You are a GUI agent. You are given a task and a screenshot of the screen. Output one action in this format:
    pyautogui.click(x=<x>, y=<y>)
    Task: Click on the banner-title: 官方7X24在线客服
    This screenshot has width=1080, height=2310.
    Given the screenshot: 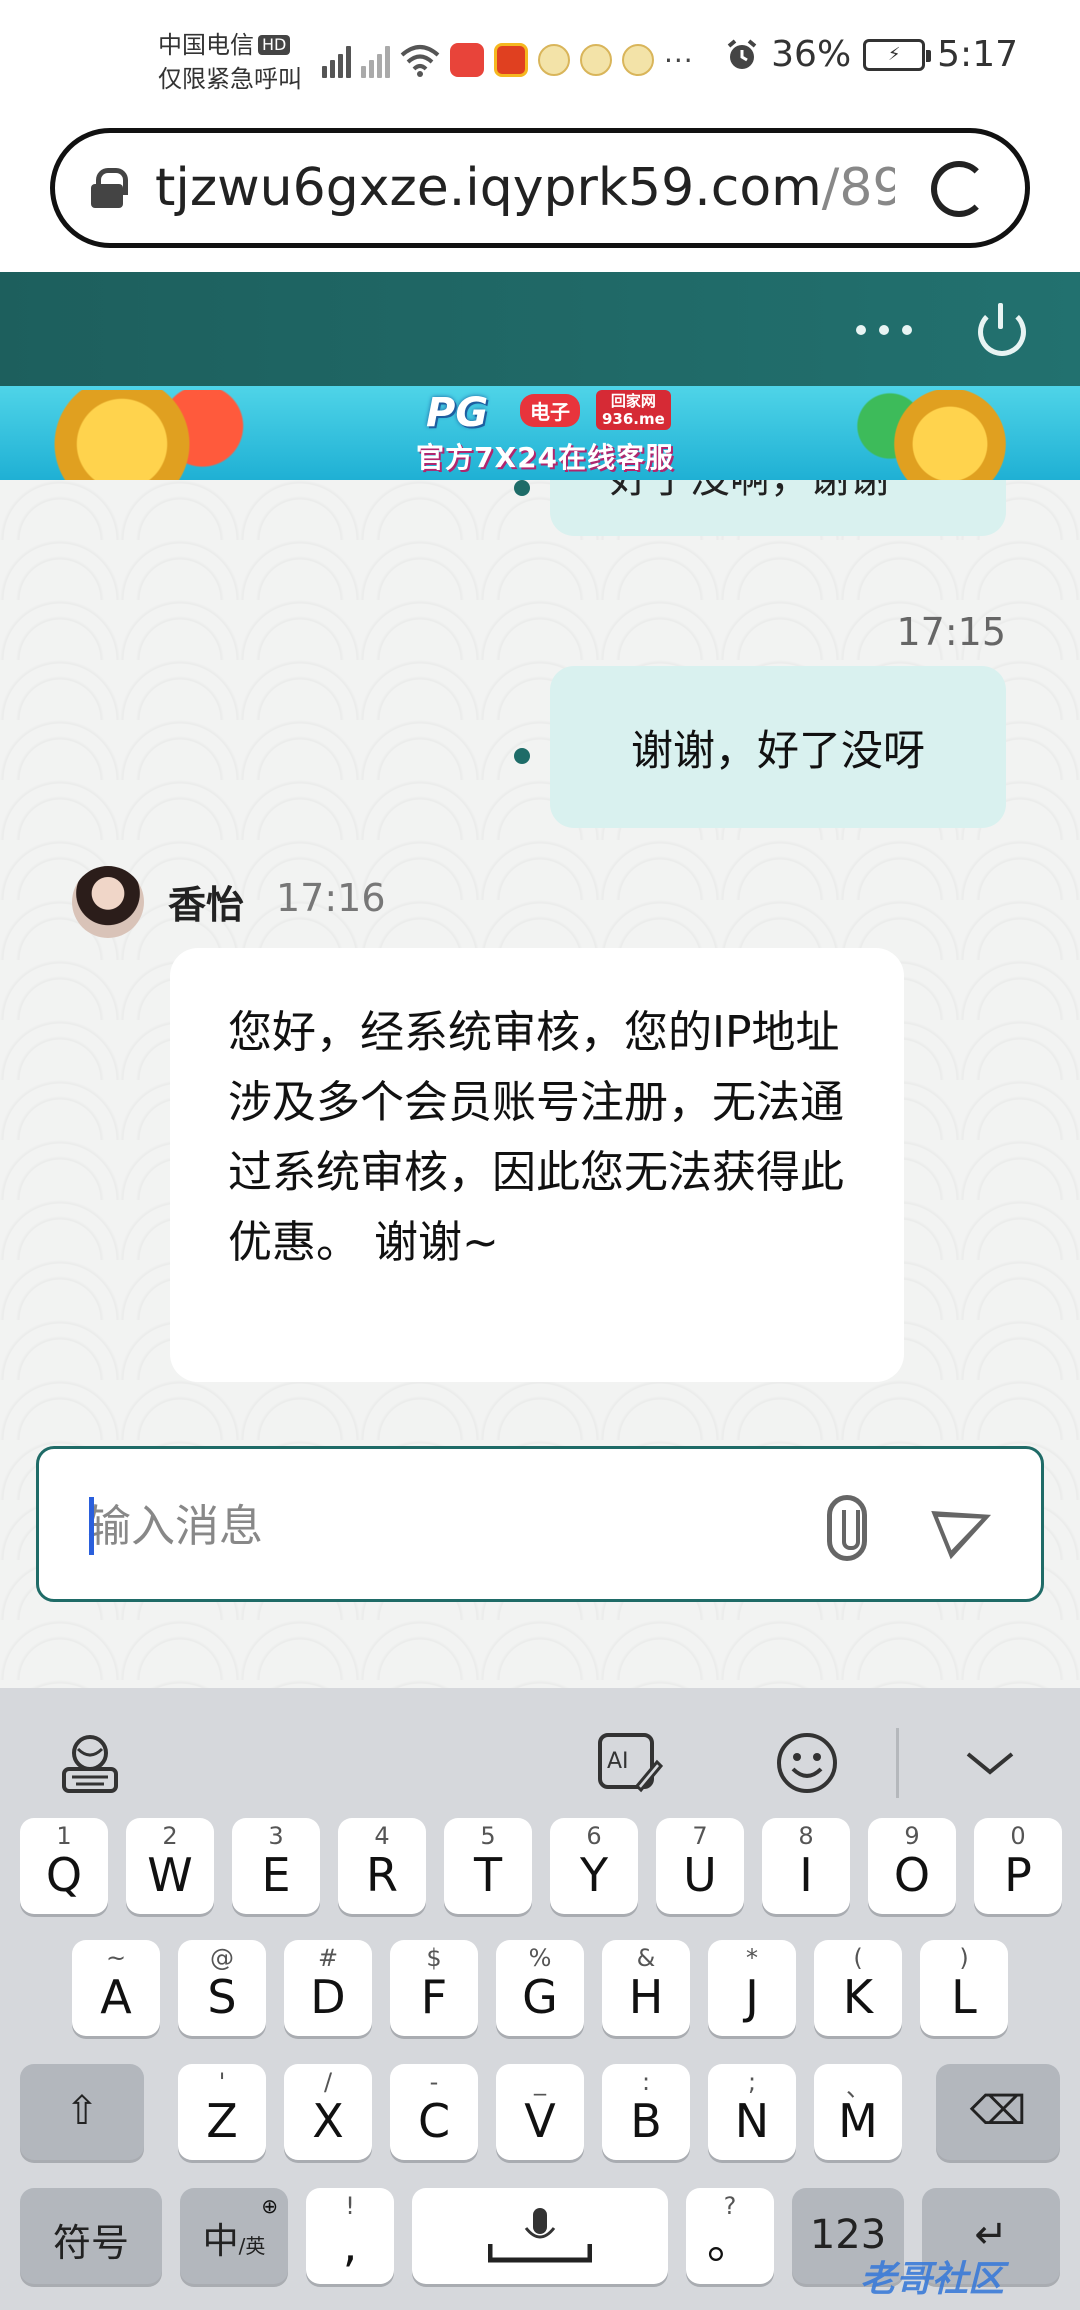 What is the action you would take?
    pyautogui.click(x=545, y=457)
    